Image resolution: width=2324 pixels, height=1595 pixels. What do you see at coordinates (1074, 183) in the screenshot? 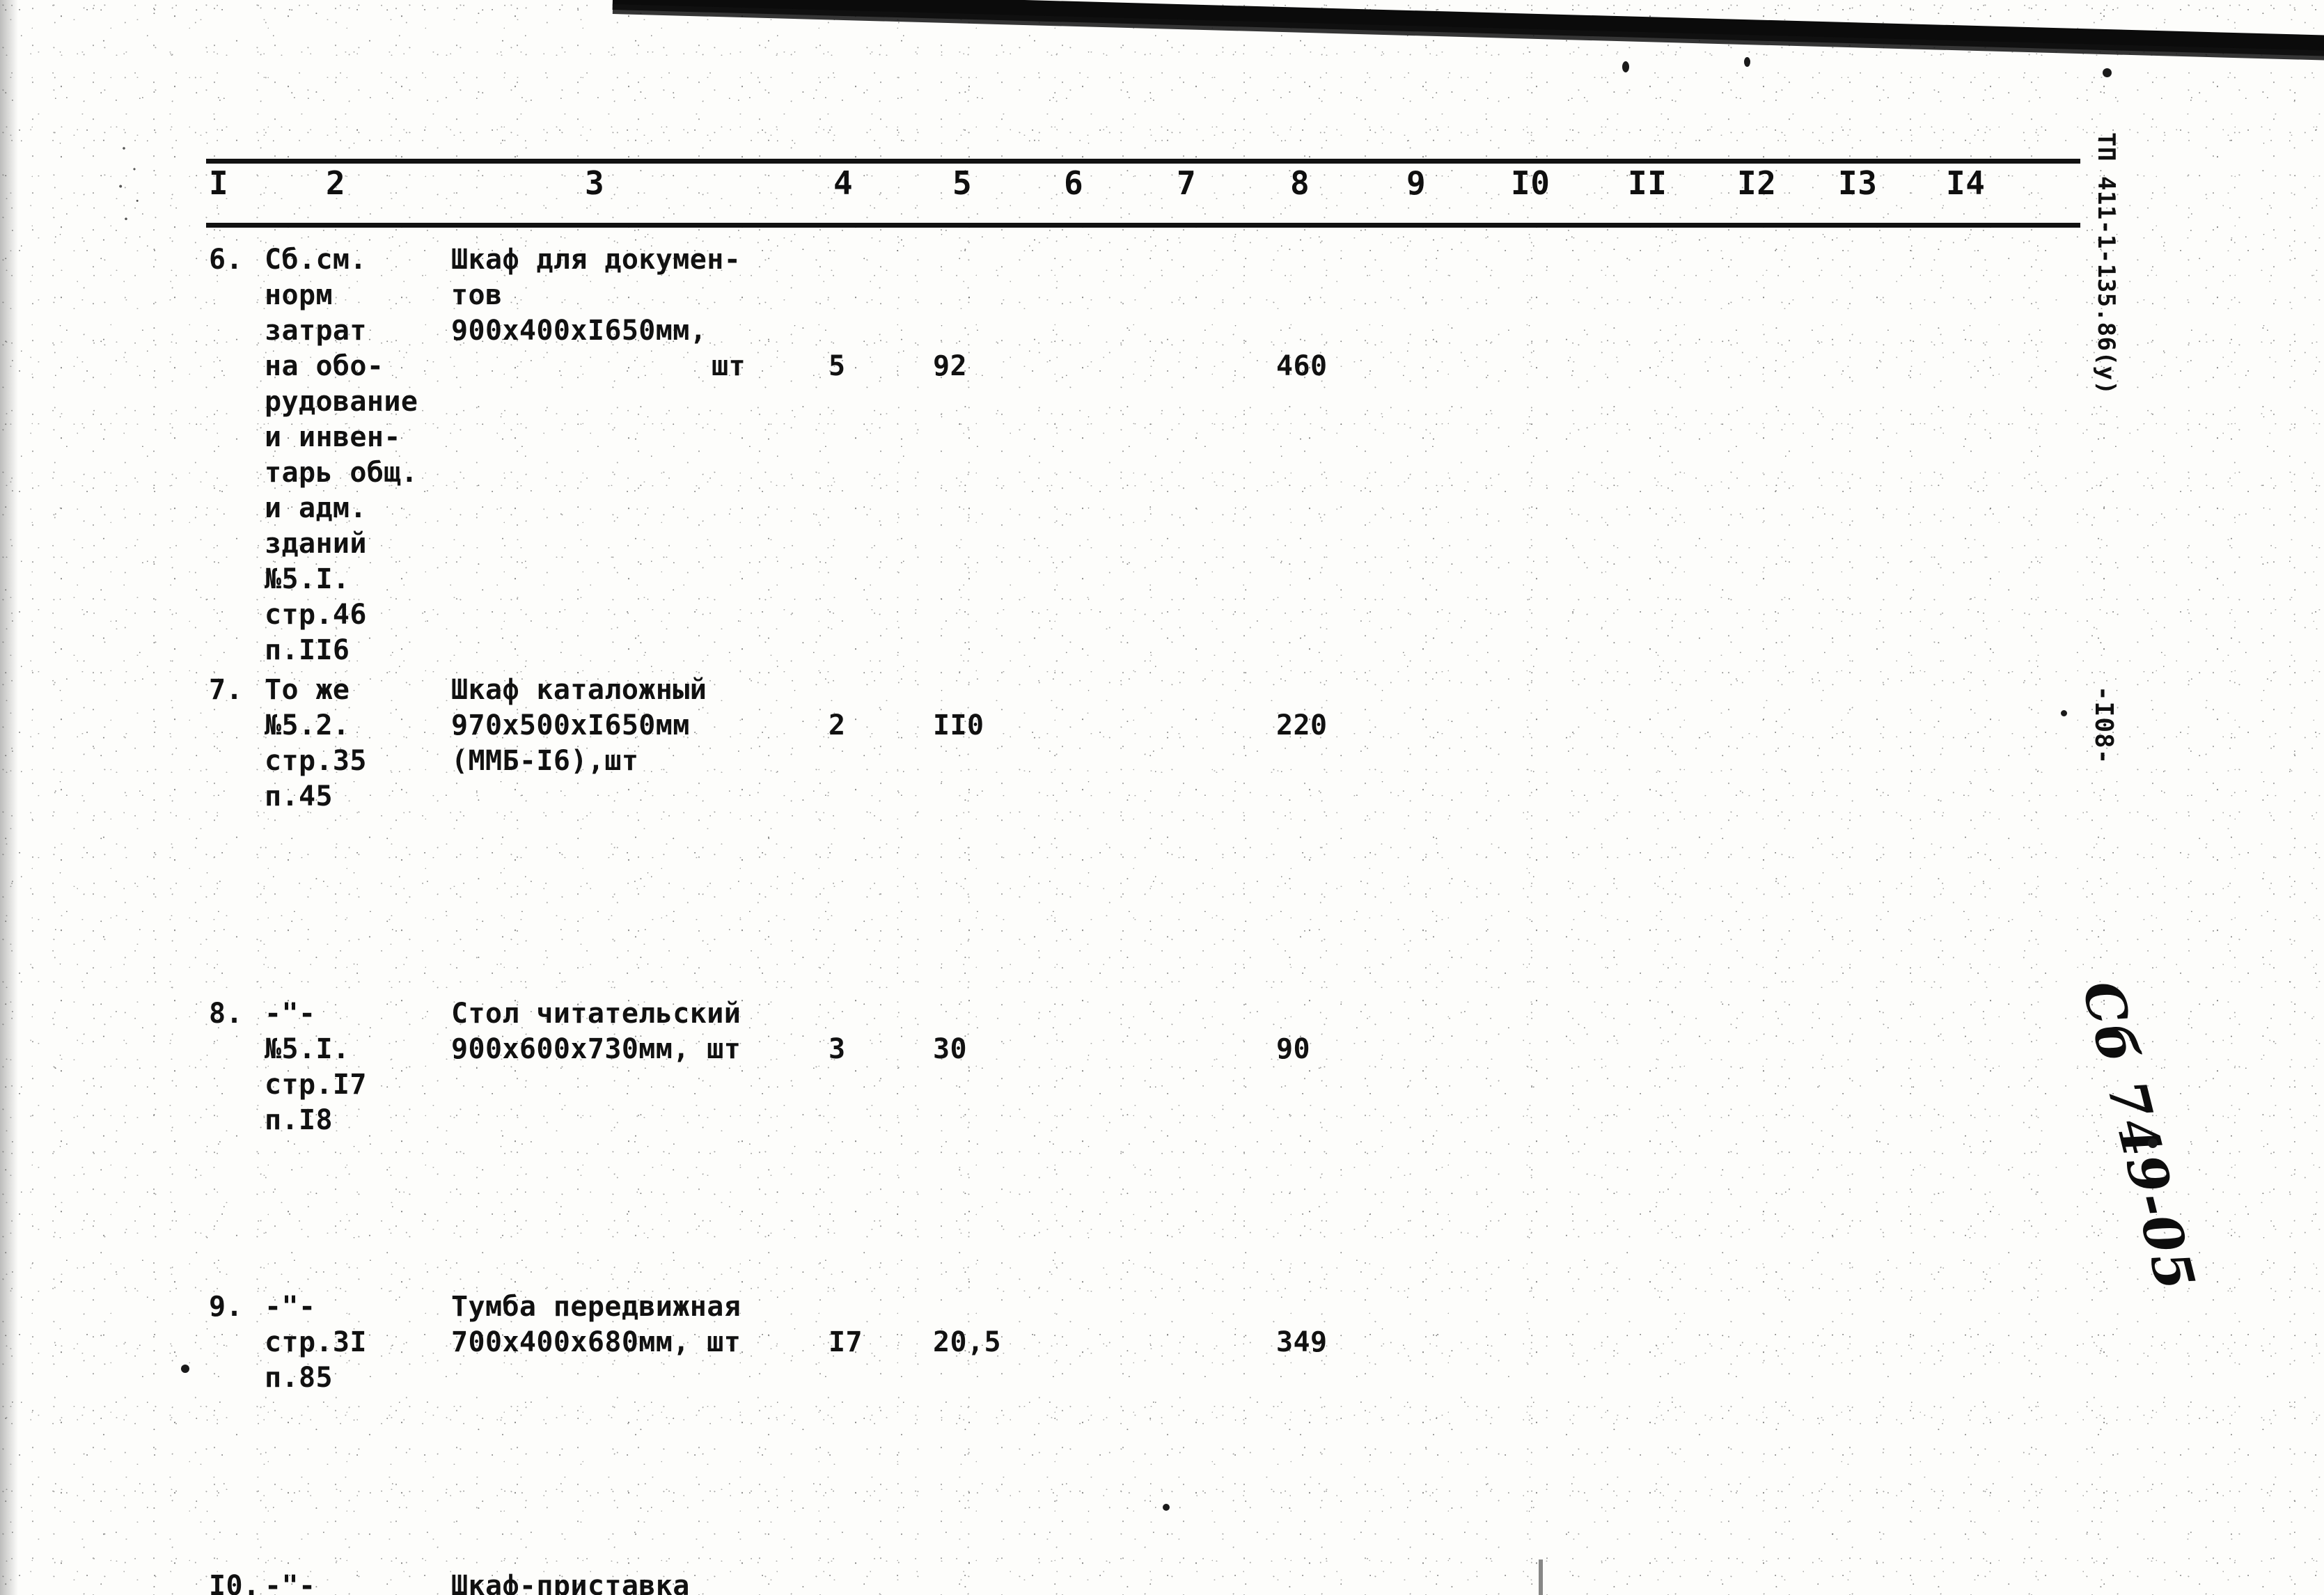
I see `column-header-6: 6` at bounding box center [1074, 183].